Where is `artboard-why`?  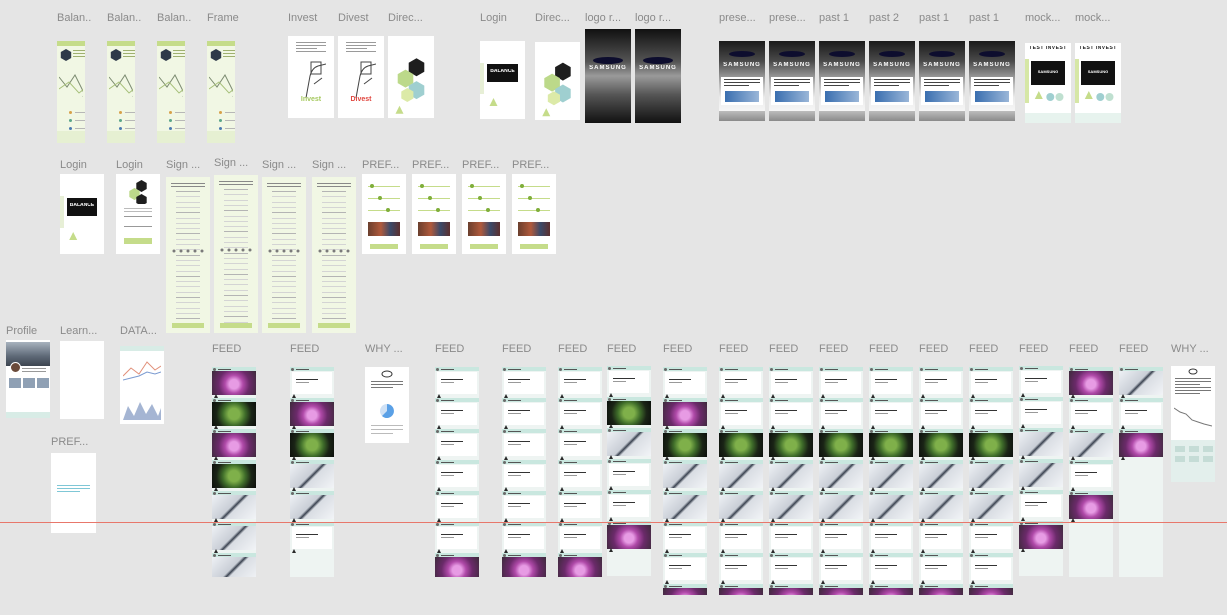
artboard-why is located at coordinates (387, 405).